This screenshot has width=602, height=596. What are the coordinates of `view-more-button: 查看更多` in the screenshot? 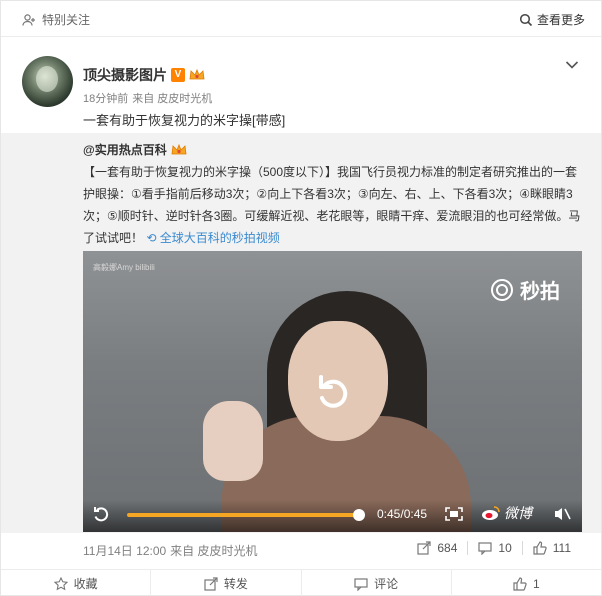 It's located at (552, 19).